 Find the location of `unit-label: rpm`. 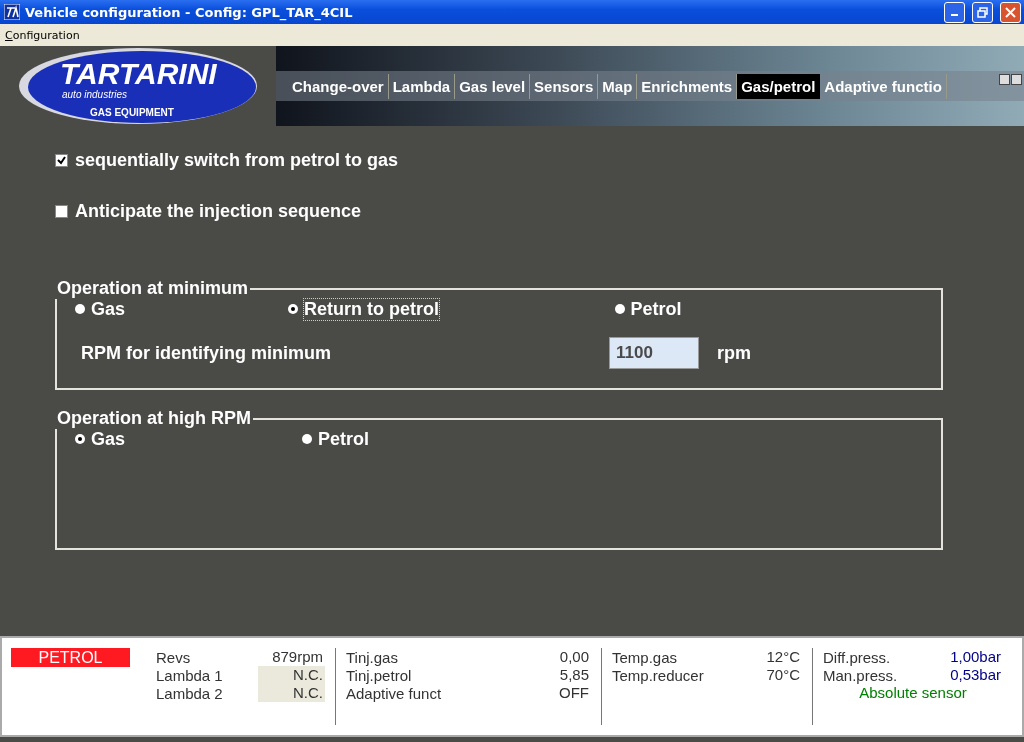

unit-label: rpm is located at coordinates (734, 353).